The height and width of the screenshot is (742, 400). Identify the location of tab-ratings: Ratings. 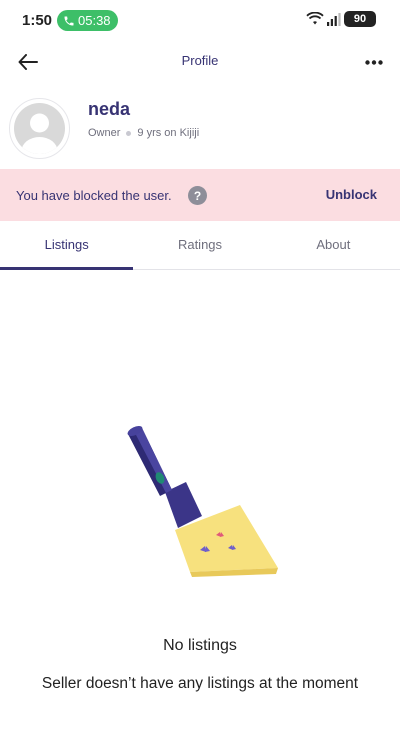
(199, 246).